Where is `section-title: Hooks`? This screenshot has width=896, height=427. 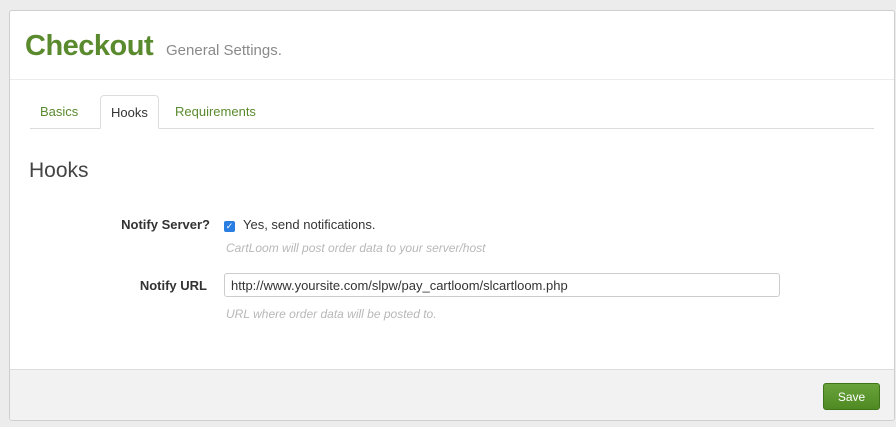
section-title: Hooks is located at coordinates (59, 170).